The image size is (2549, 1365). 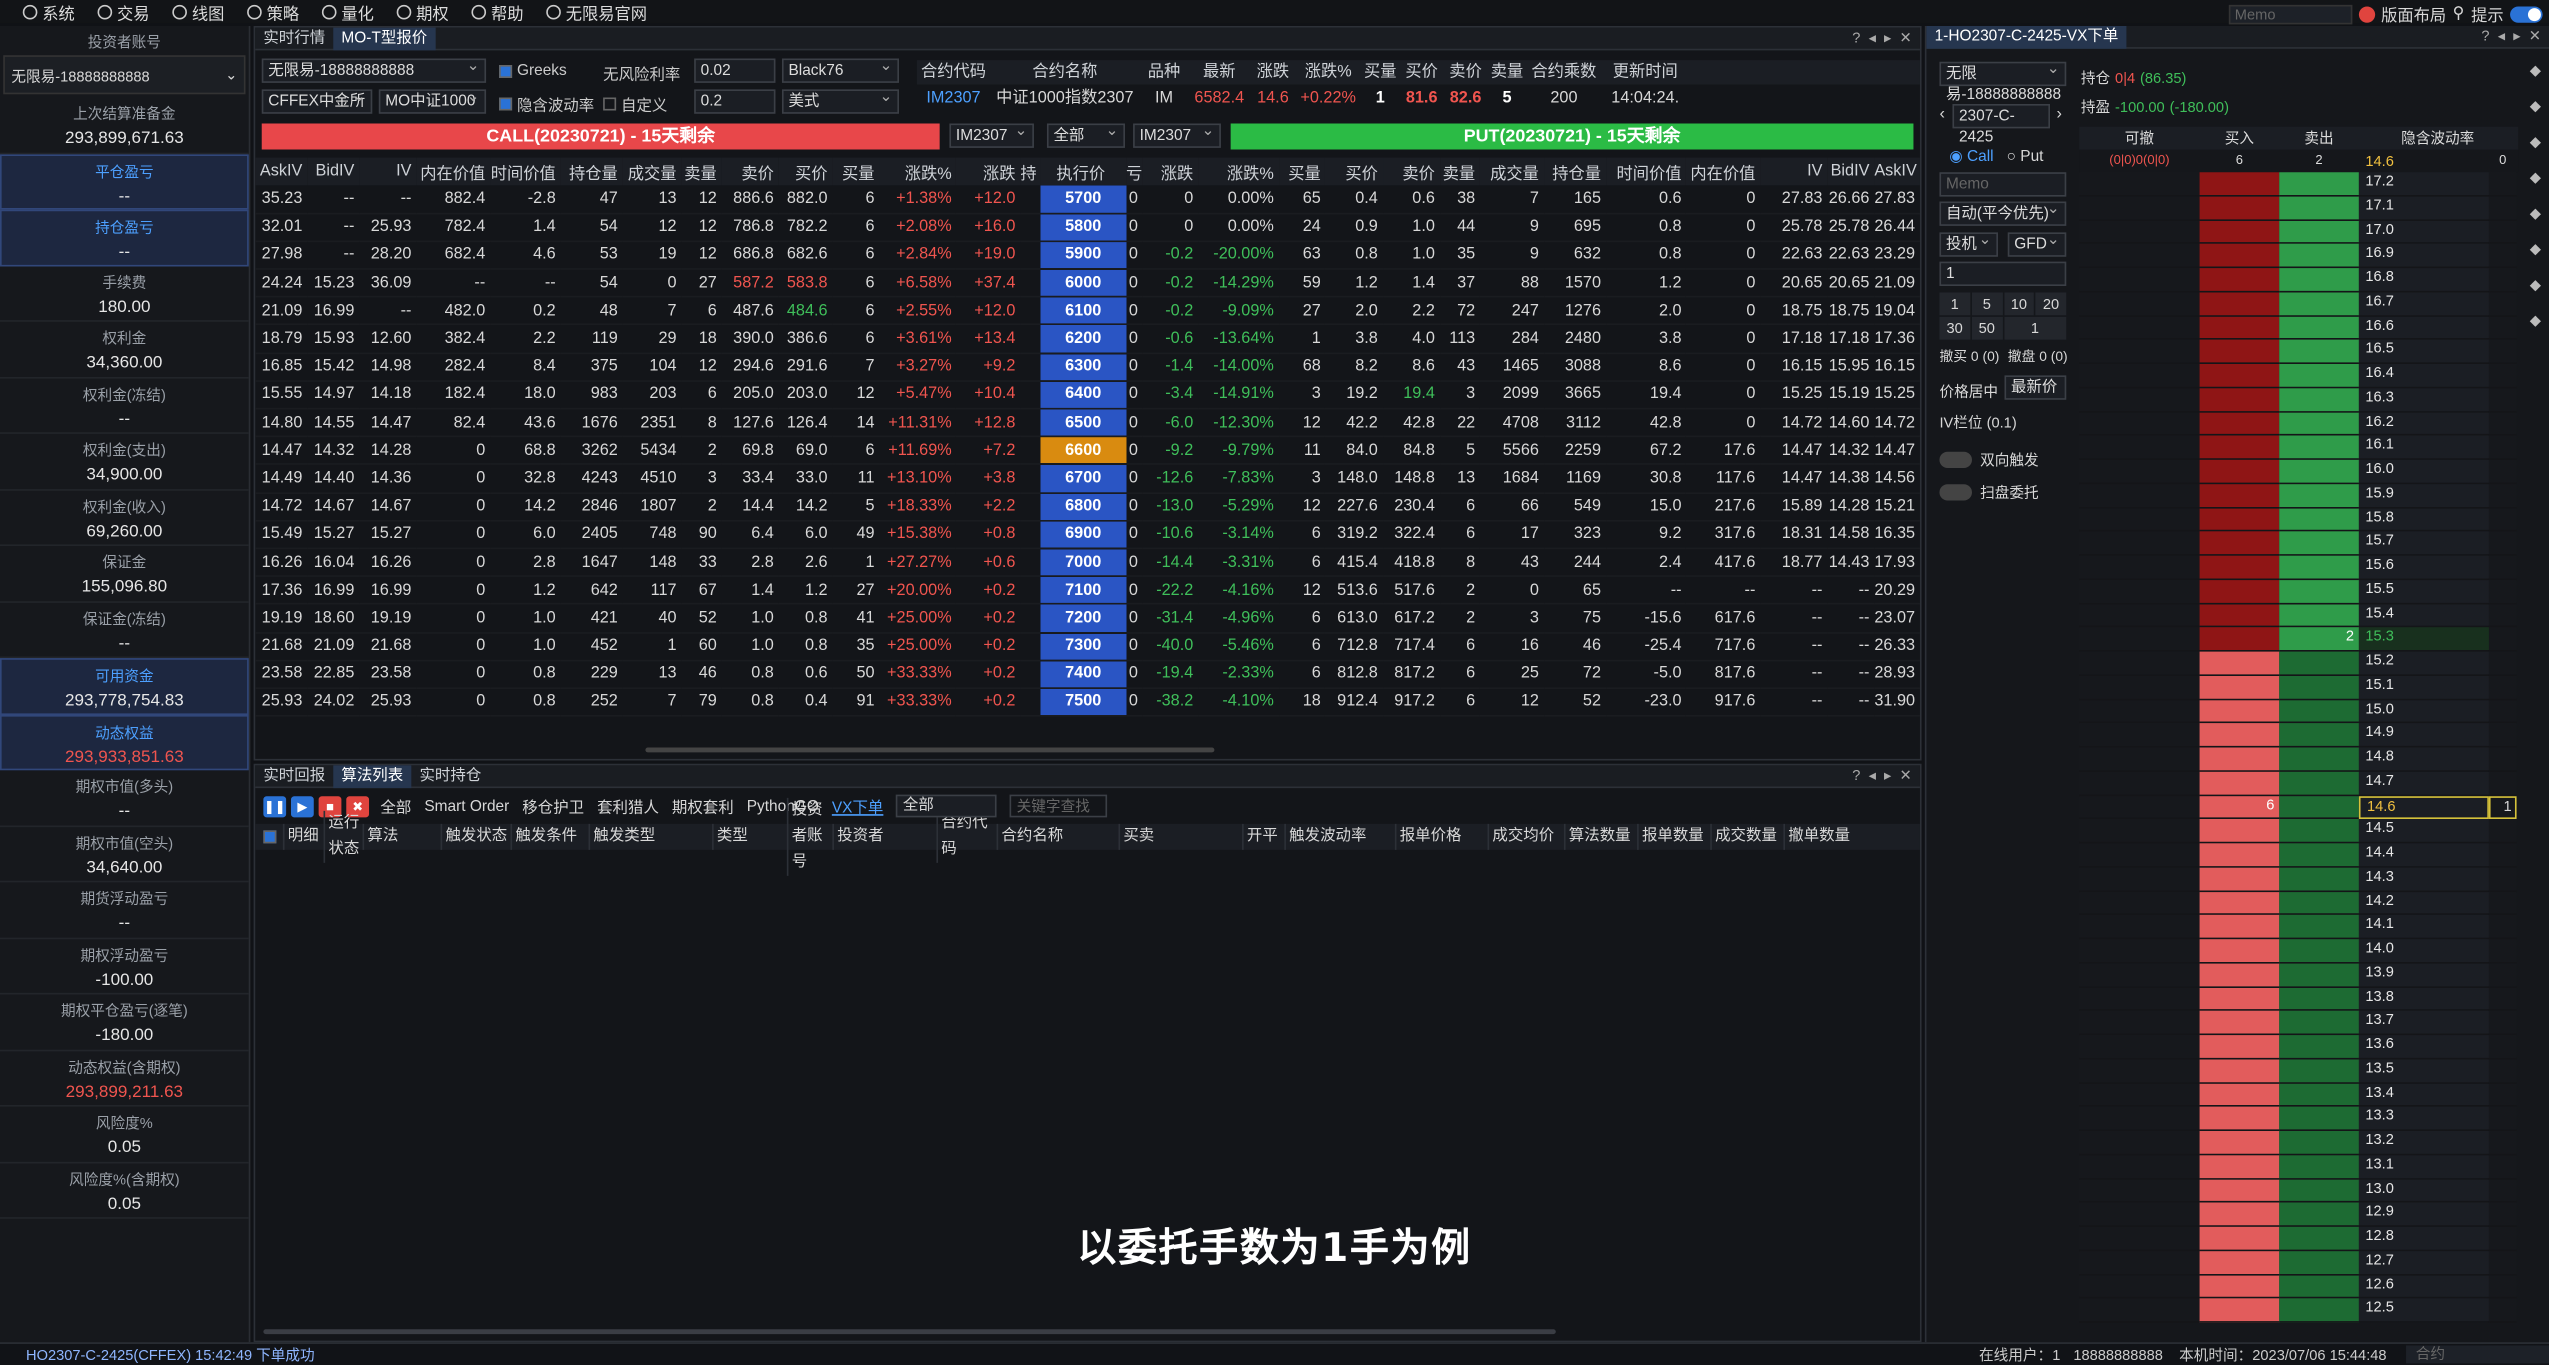 I want to click on strike-cell: 6700, so click(x=1083, y=479).